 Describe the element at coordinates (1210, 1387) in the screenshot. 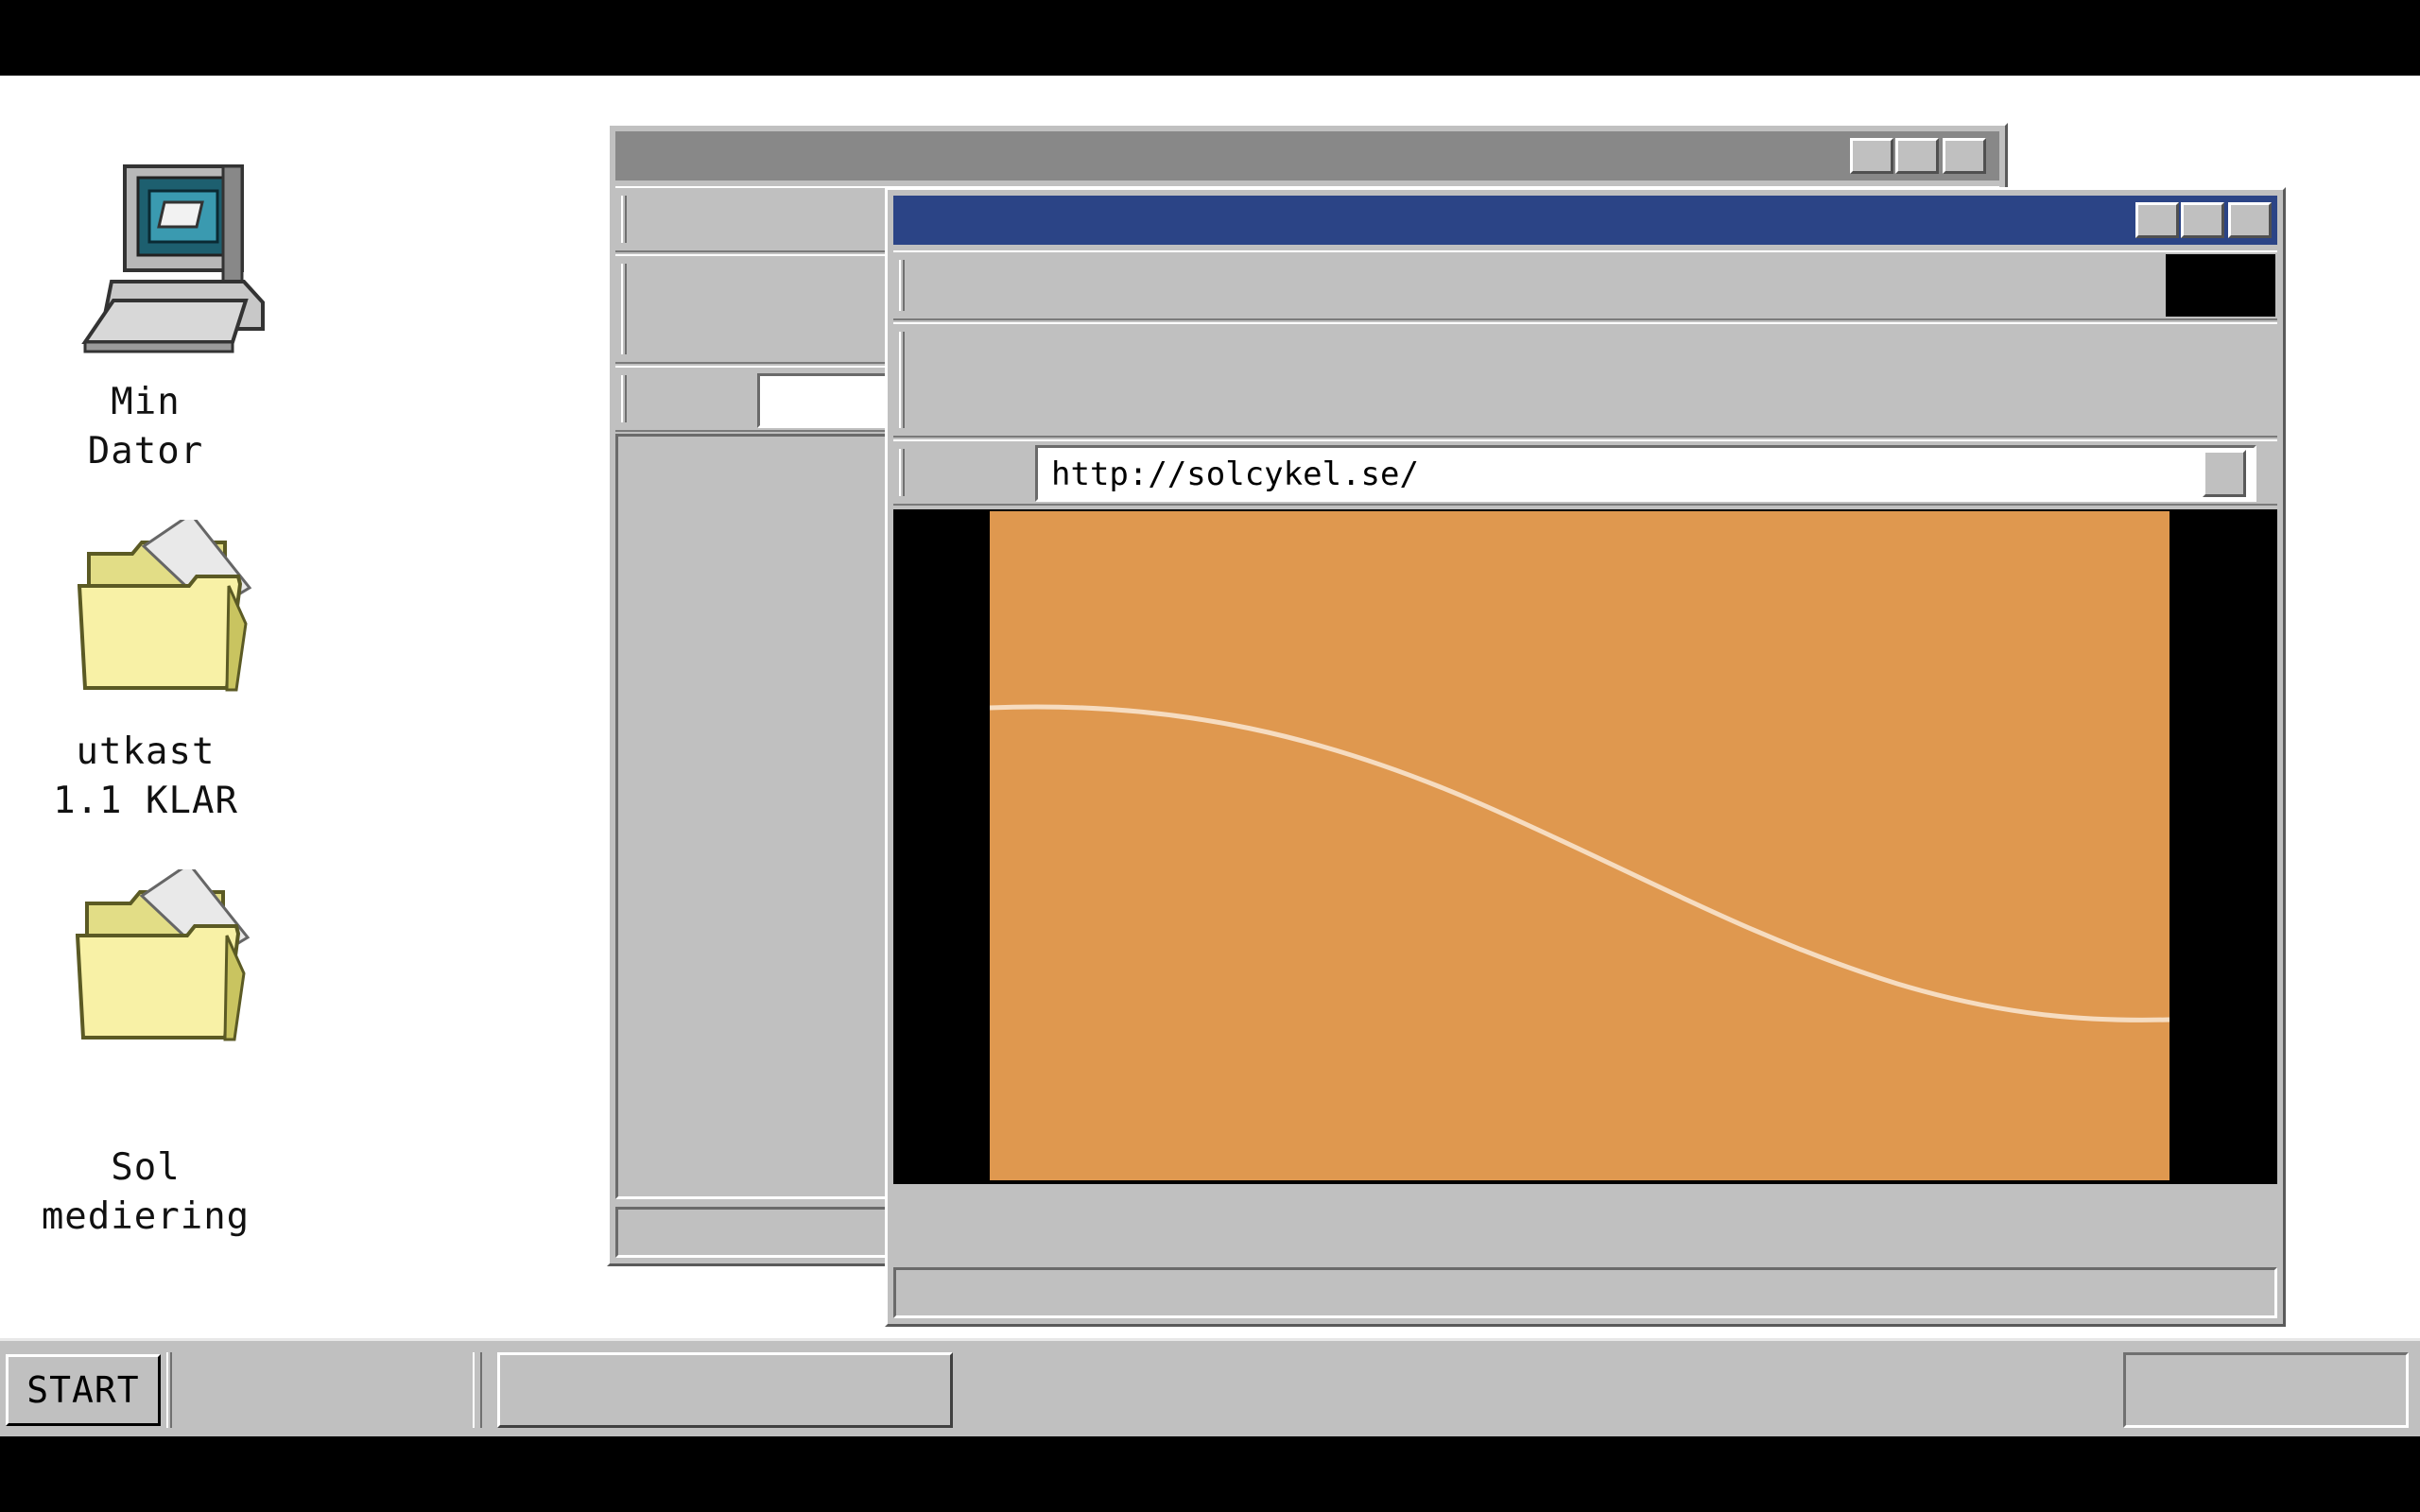

I see `taskbar: START` at that location.